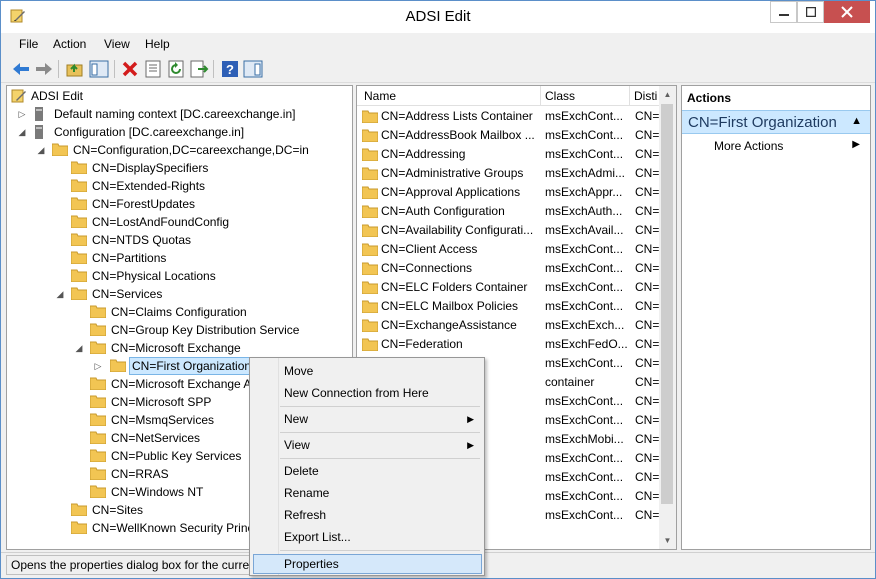  I want to click on context-menu-rename: Rename, so click(306, 493).